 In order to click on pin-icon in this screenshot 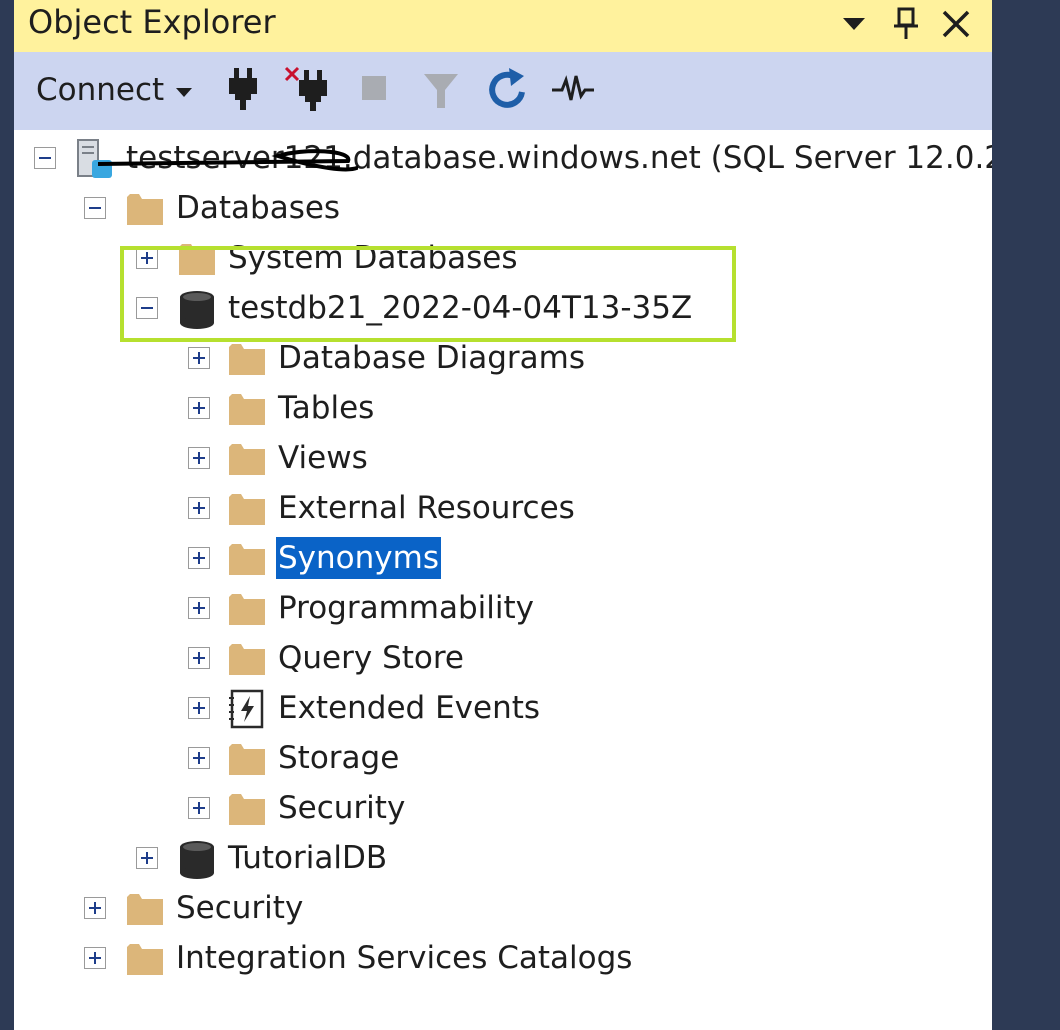, I will do `click(906, 24)`.